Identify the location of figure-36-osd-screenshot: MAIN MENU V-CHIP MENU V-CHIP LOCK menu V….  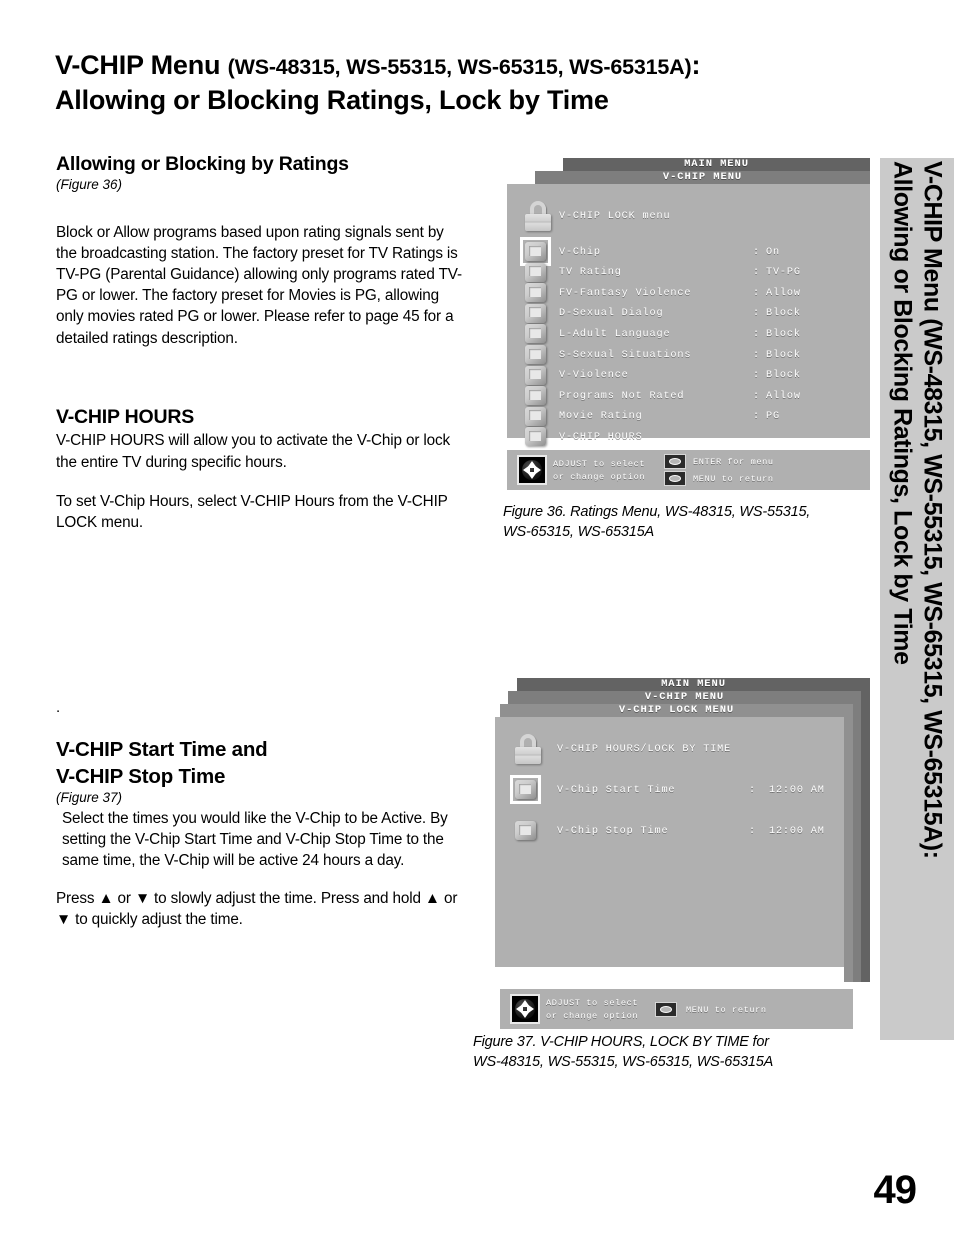
(687, 328).